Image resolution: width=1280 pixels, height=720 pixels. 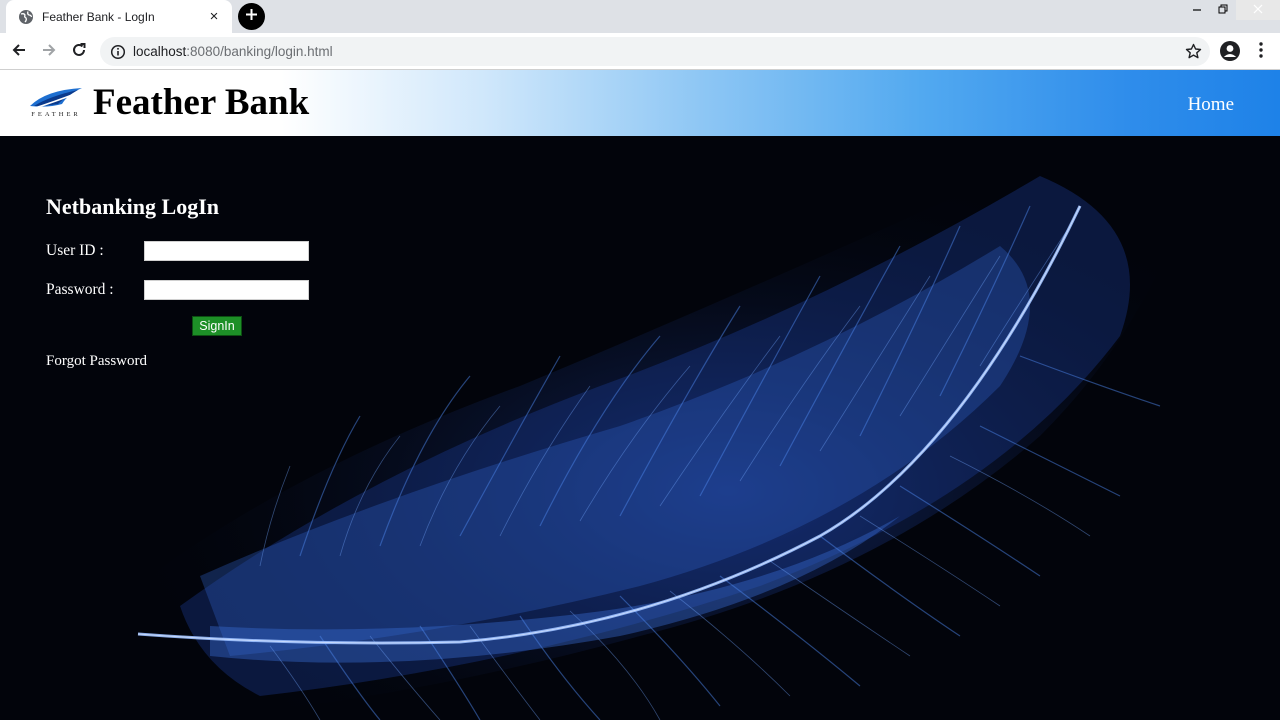 I want to click on reload-icon, so click(x=79, y=52).